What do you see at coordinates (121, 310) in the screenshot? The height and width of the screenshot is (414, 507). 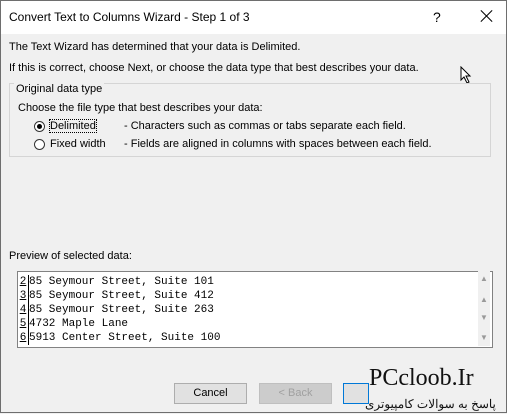 I see `row-text: 85 Seymour Street, Suite 263` at bounding box center [121, 310].